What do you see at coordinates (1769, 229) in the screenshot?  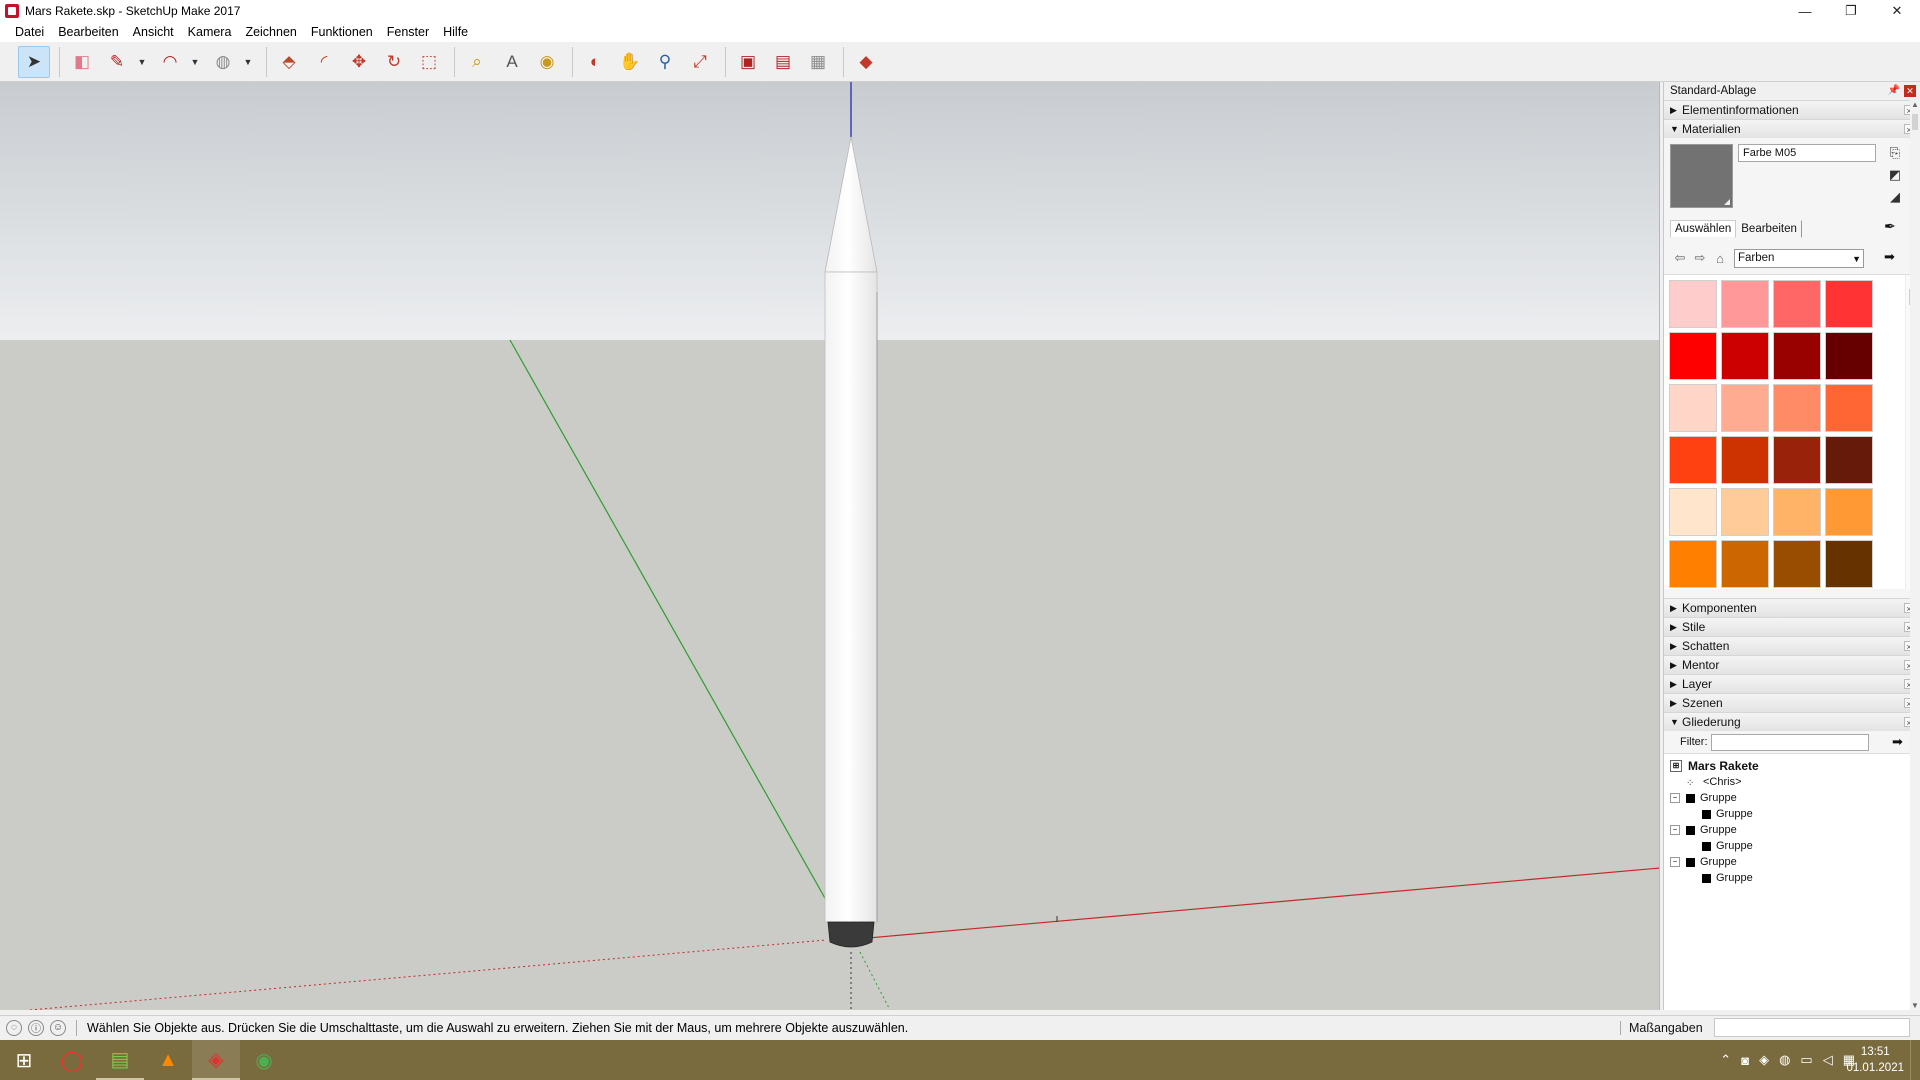 I see `tab-edit: Bearbeiten` at bounding box center [1769, 229].